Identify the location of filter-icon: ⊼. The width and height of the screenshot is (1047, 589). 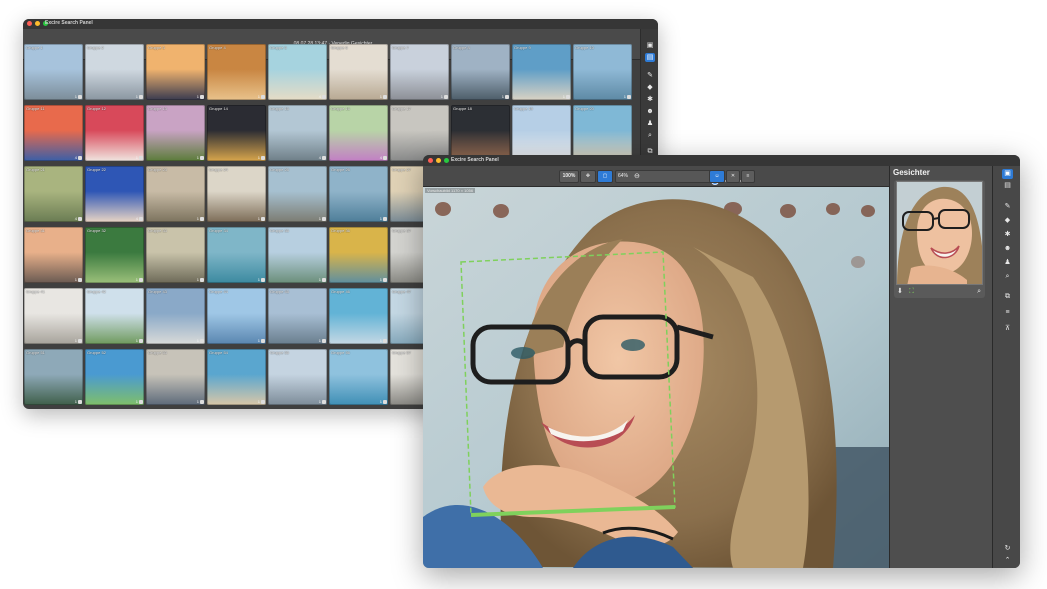
(1007, 329).